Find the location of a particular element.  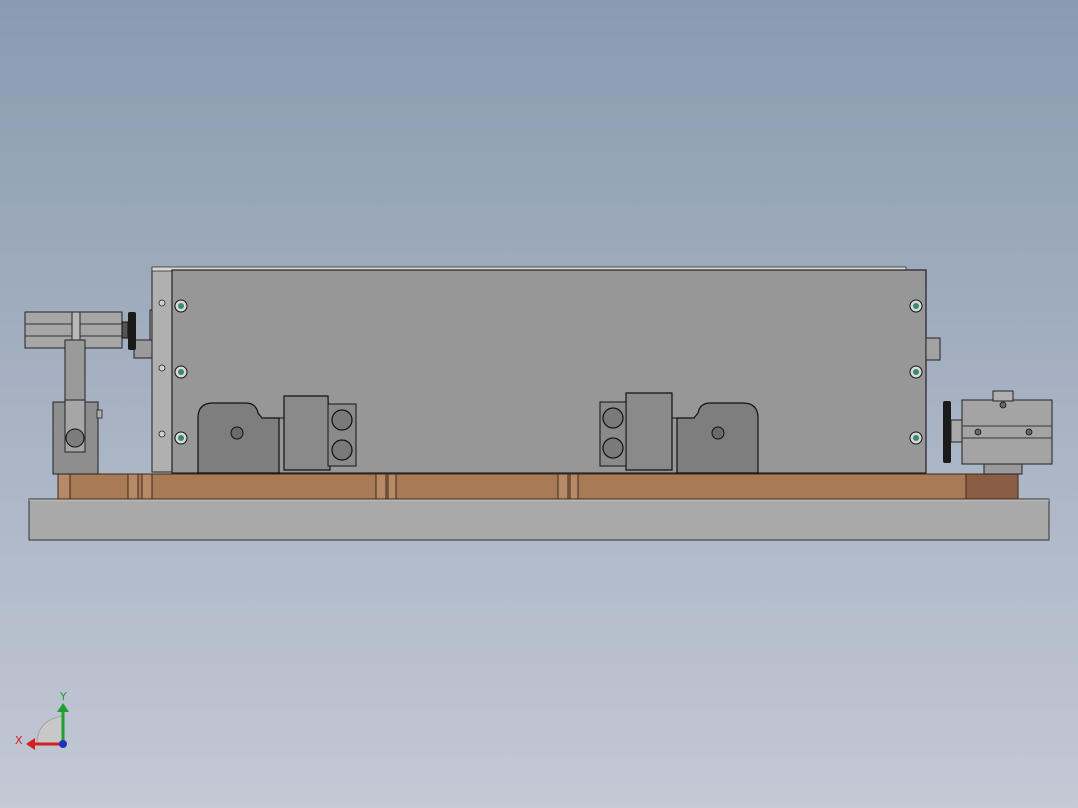

view-orientation-triad: Y X is located at coordinates (42, 720).